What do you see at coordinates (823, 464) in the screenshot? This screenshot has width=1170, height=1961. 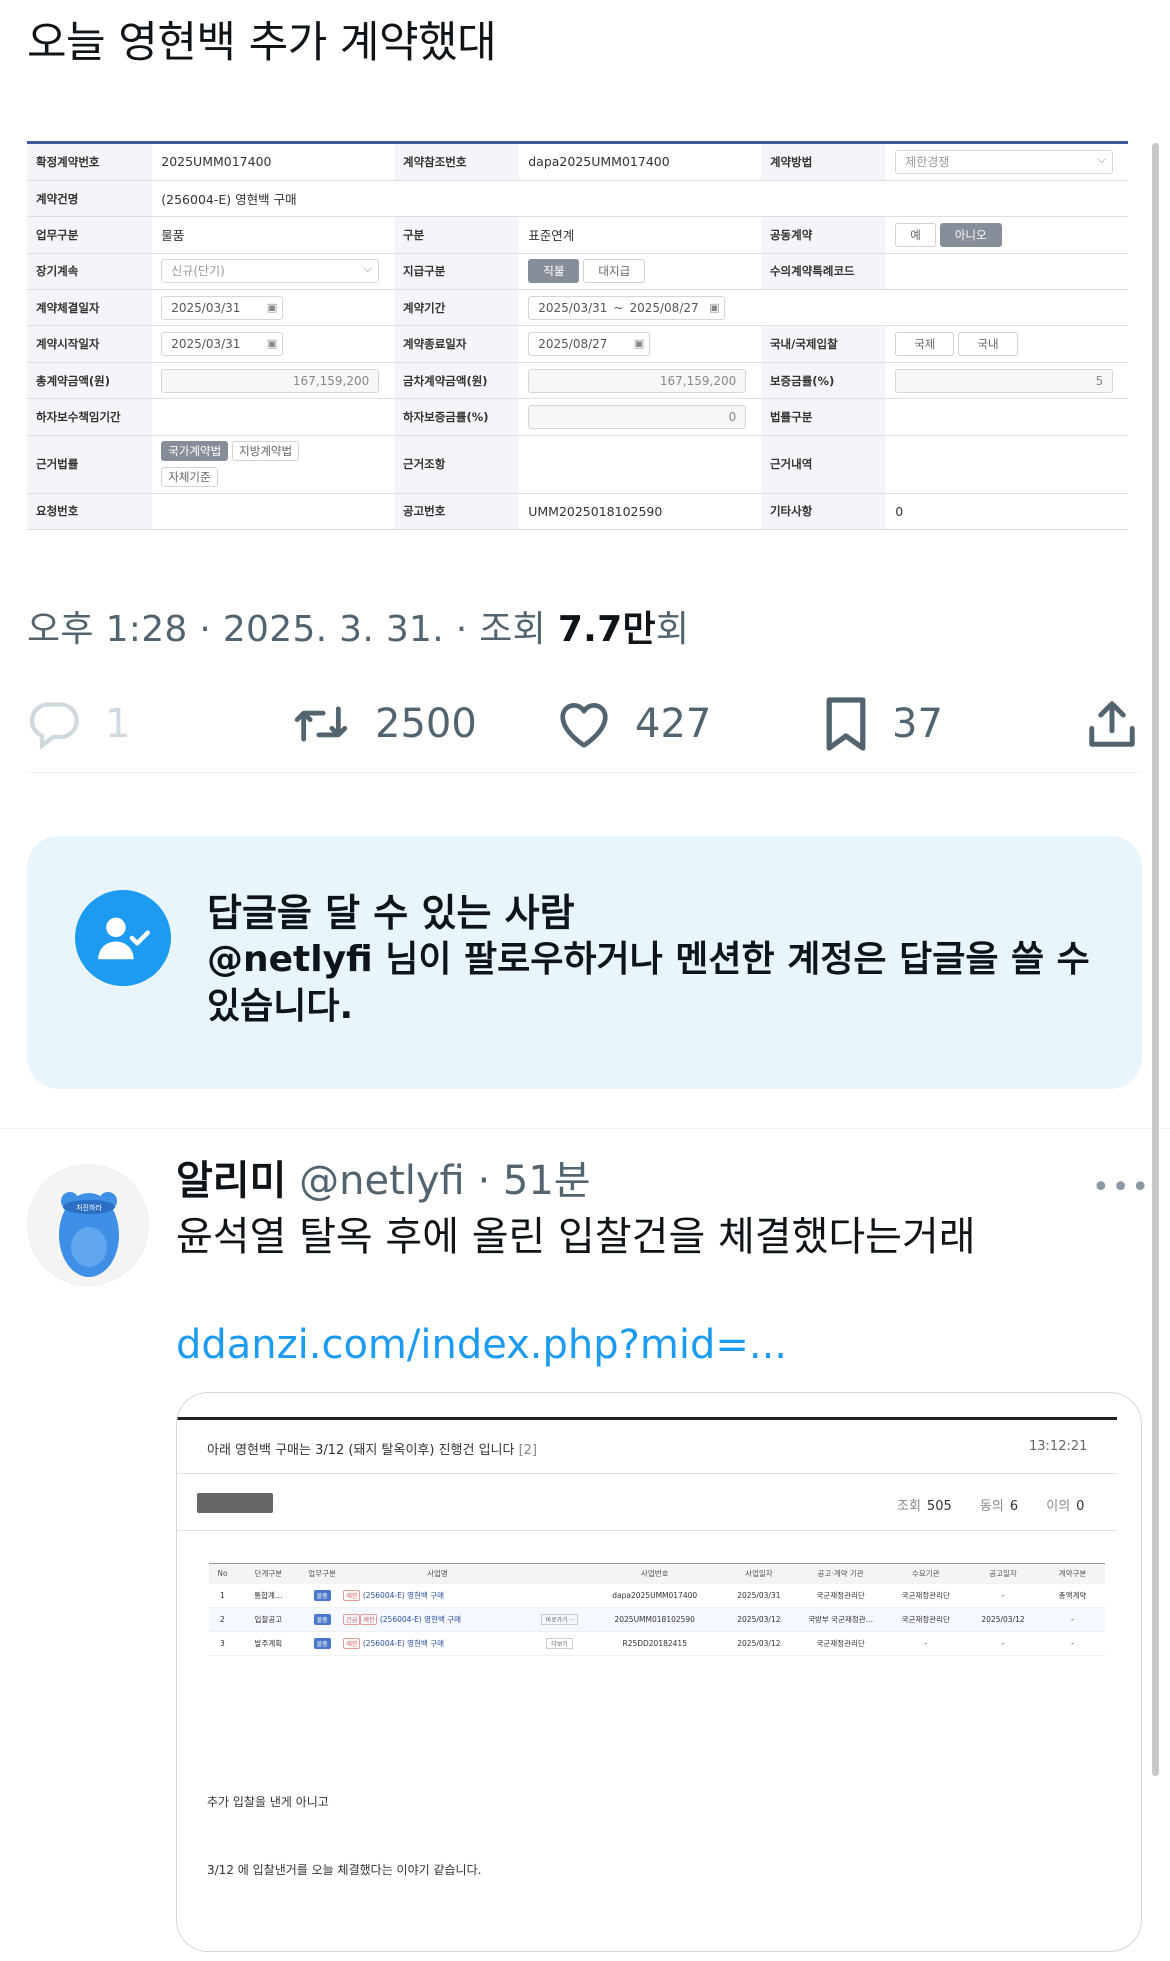 I see `label: 근거내역` at bounding box center [823, 464].